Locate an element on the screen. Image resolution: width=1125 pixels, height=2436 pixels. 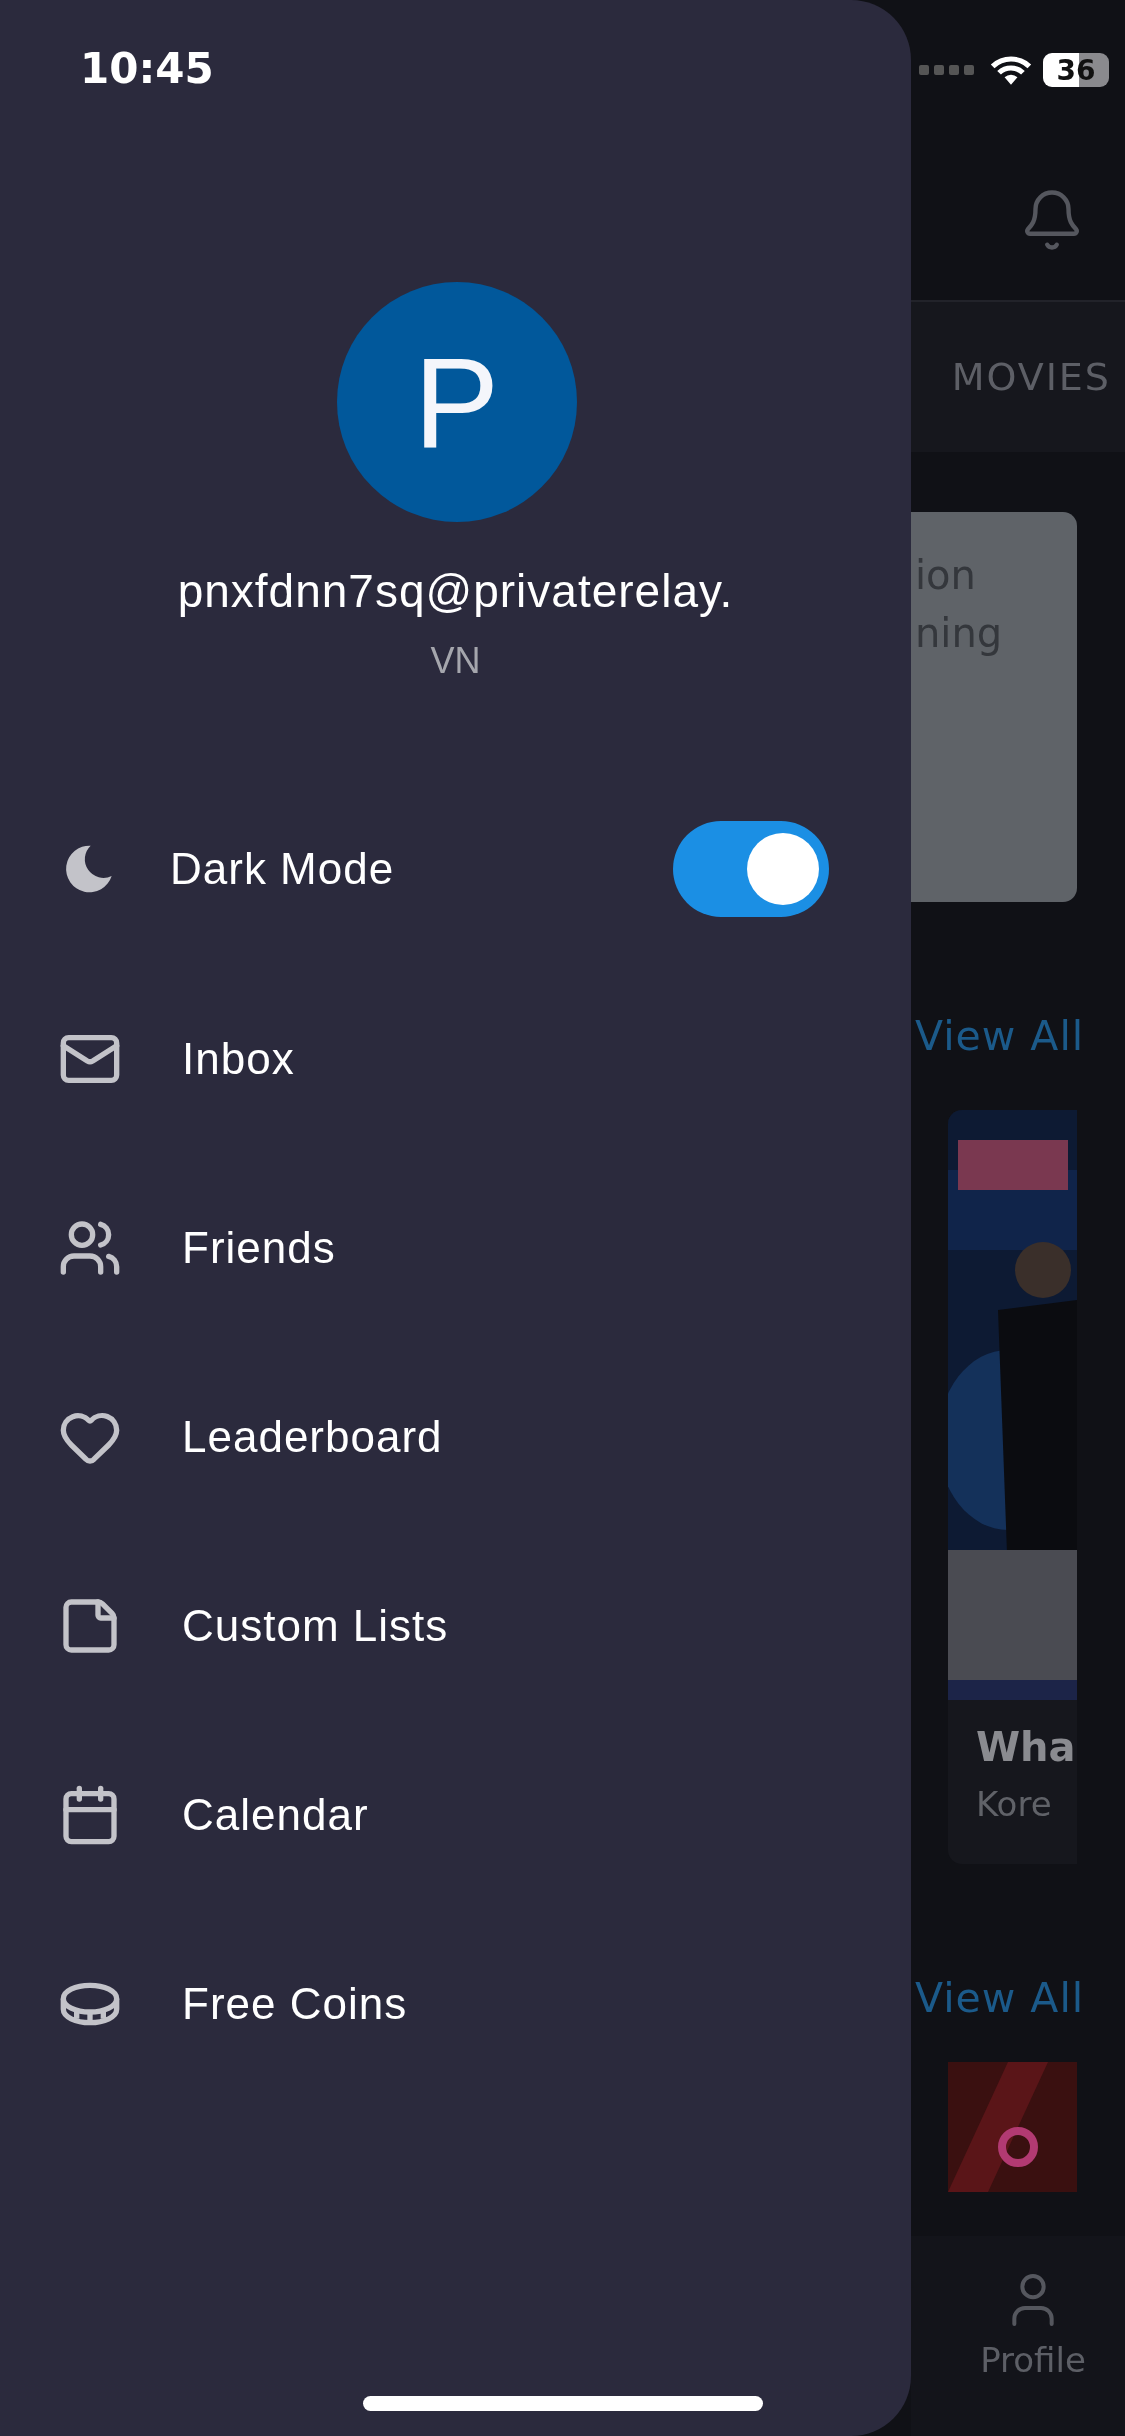
menu-label: Calendar is located at coordinates (275, 1814).